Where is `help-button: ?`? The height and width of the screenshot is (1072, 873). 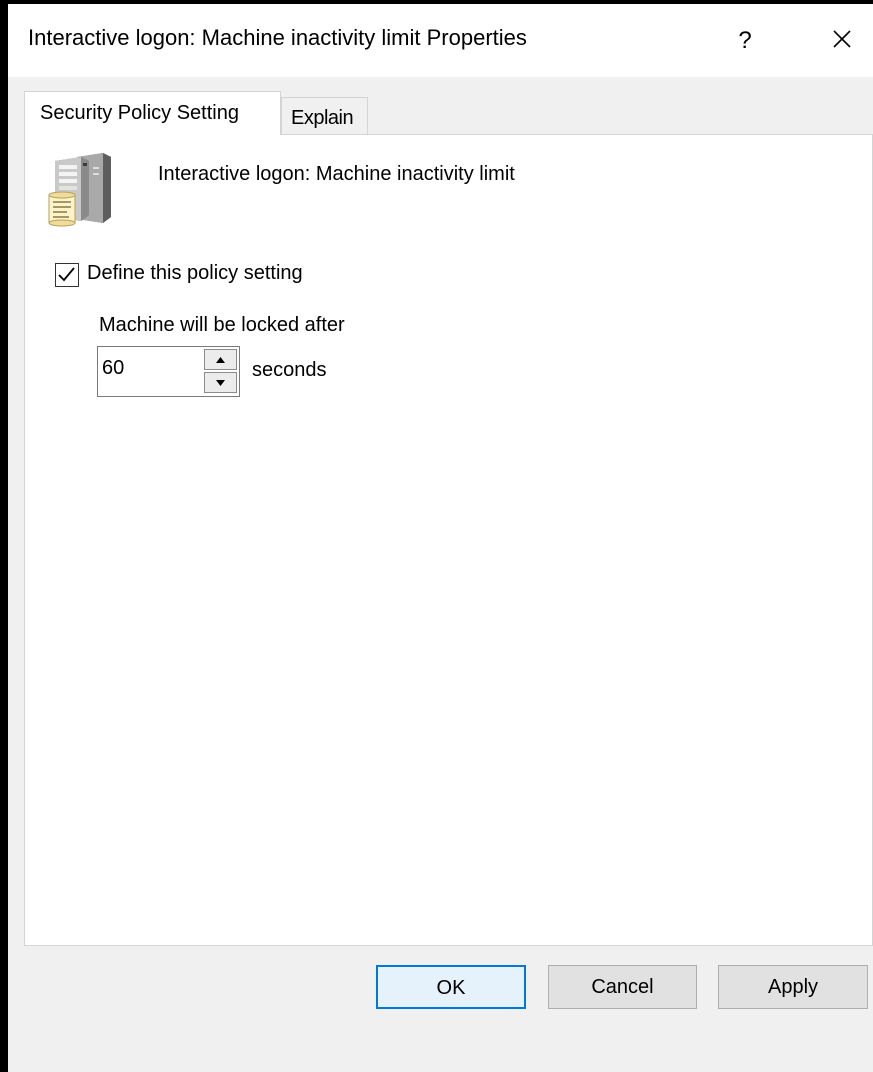 help-button: ? is located at coordinates (745, 41).